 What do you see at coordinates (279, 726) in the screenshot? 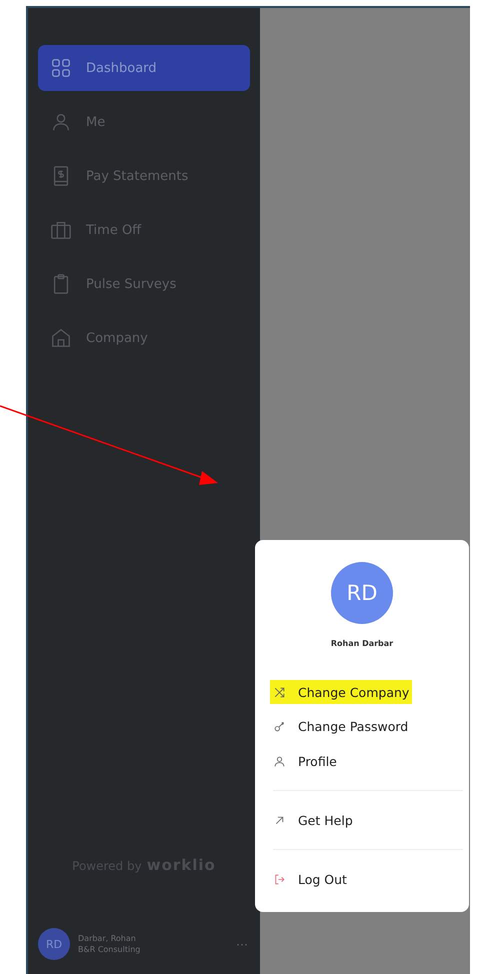
I see `key-icon` at bounding box center [279, 726].